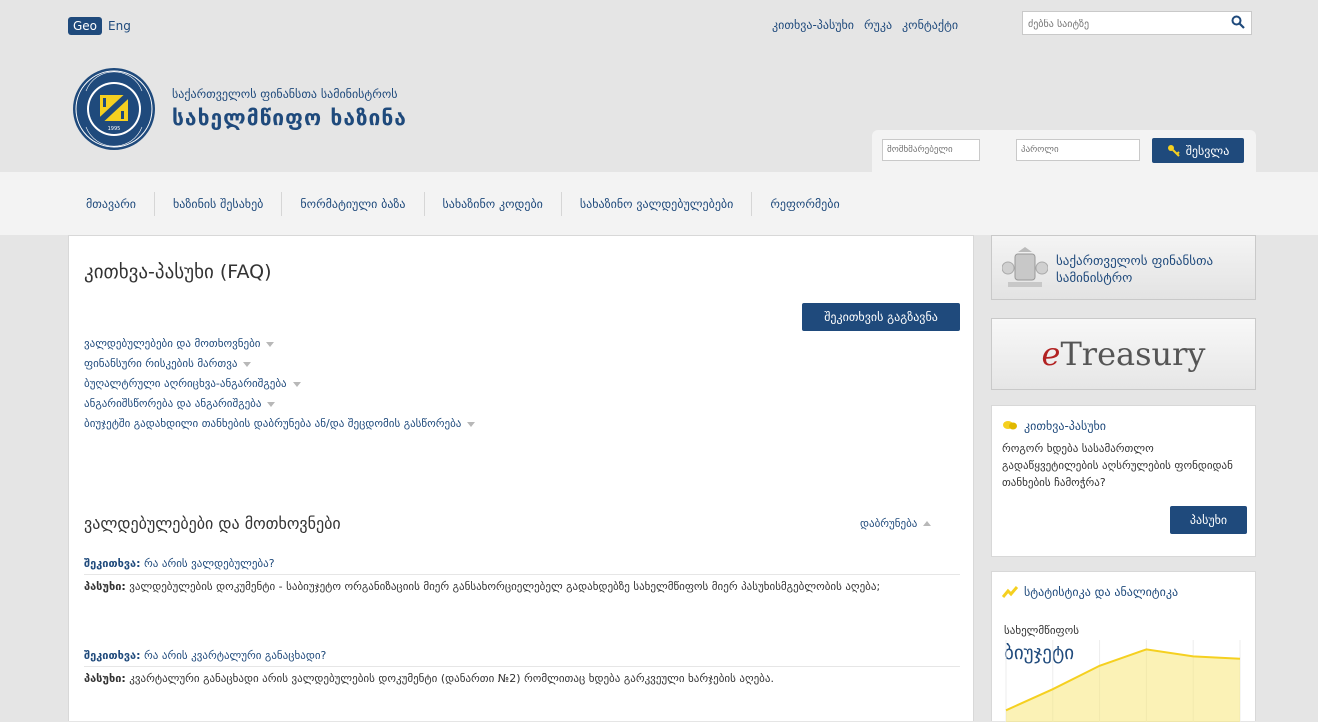 The height and width of the screenshot is (722, 1318). Describe the element at coordinates (1238, 22) in the screenshot. I see `search-icon` at that location.